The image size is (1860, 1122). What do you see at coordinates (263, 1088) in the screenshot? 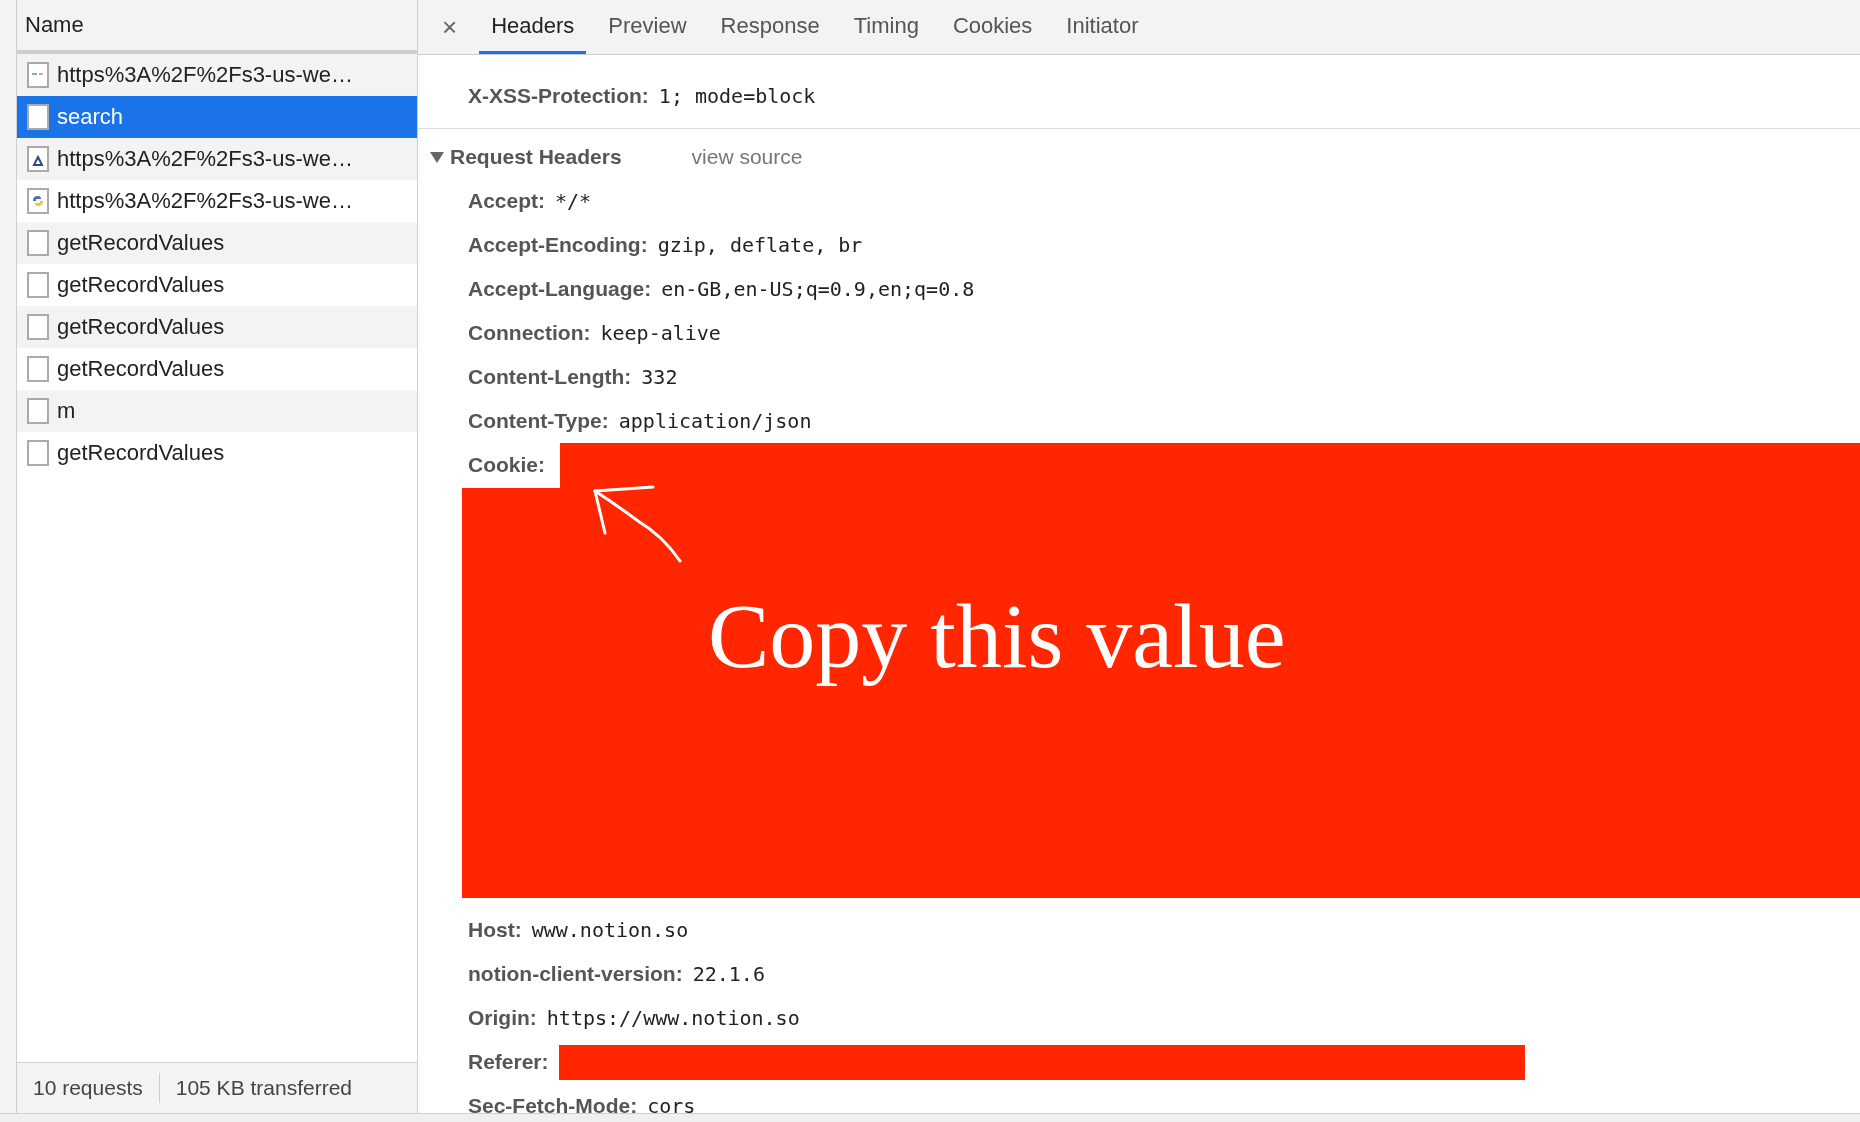
I see `transferred-size: 105 KB transferred` at bounding box center [263, 1088].